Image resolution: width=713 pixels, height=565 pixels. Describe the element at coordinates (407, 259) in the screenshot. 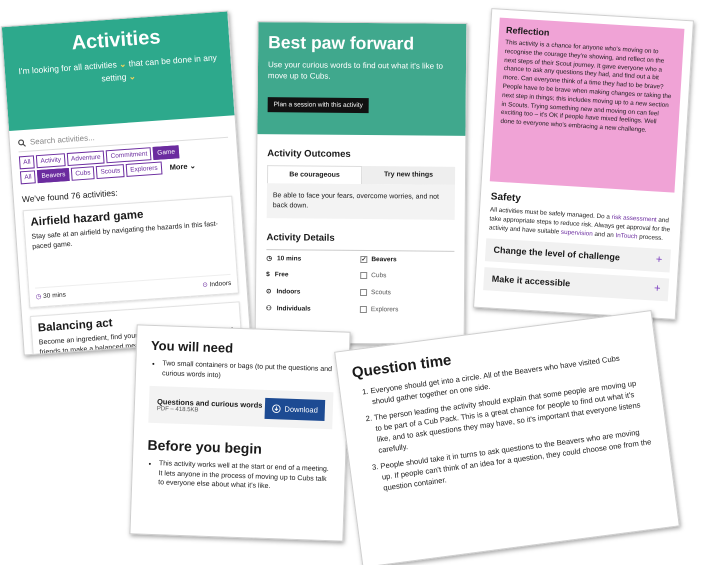

I see `section-beavers: ✓ Beavers` at that location.